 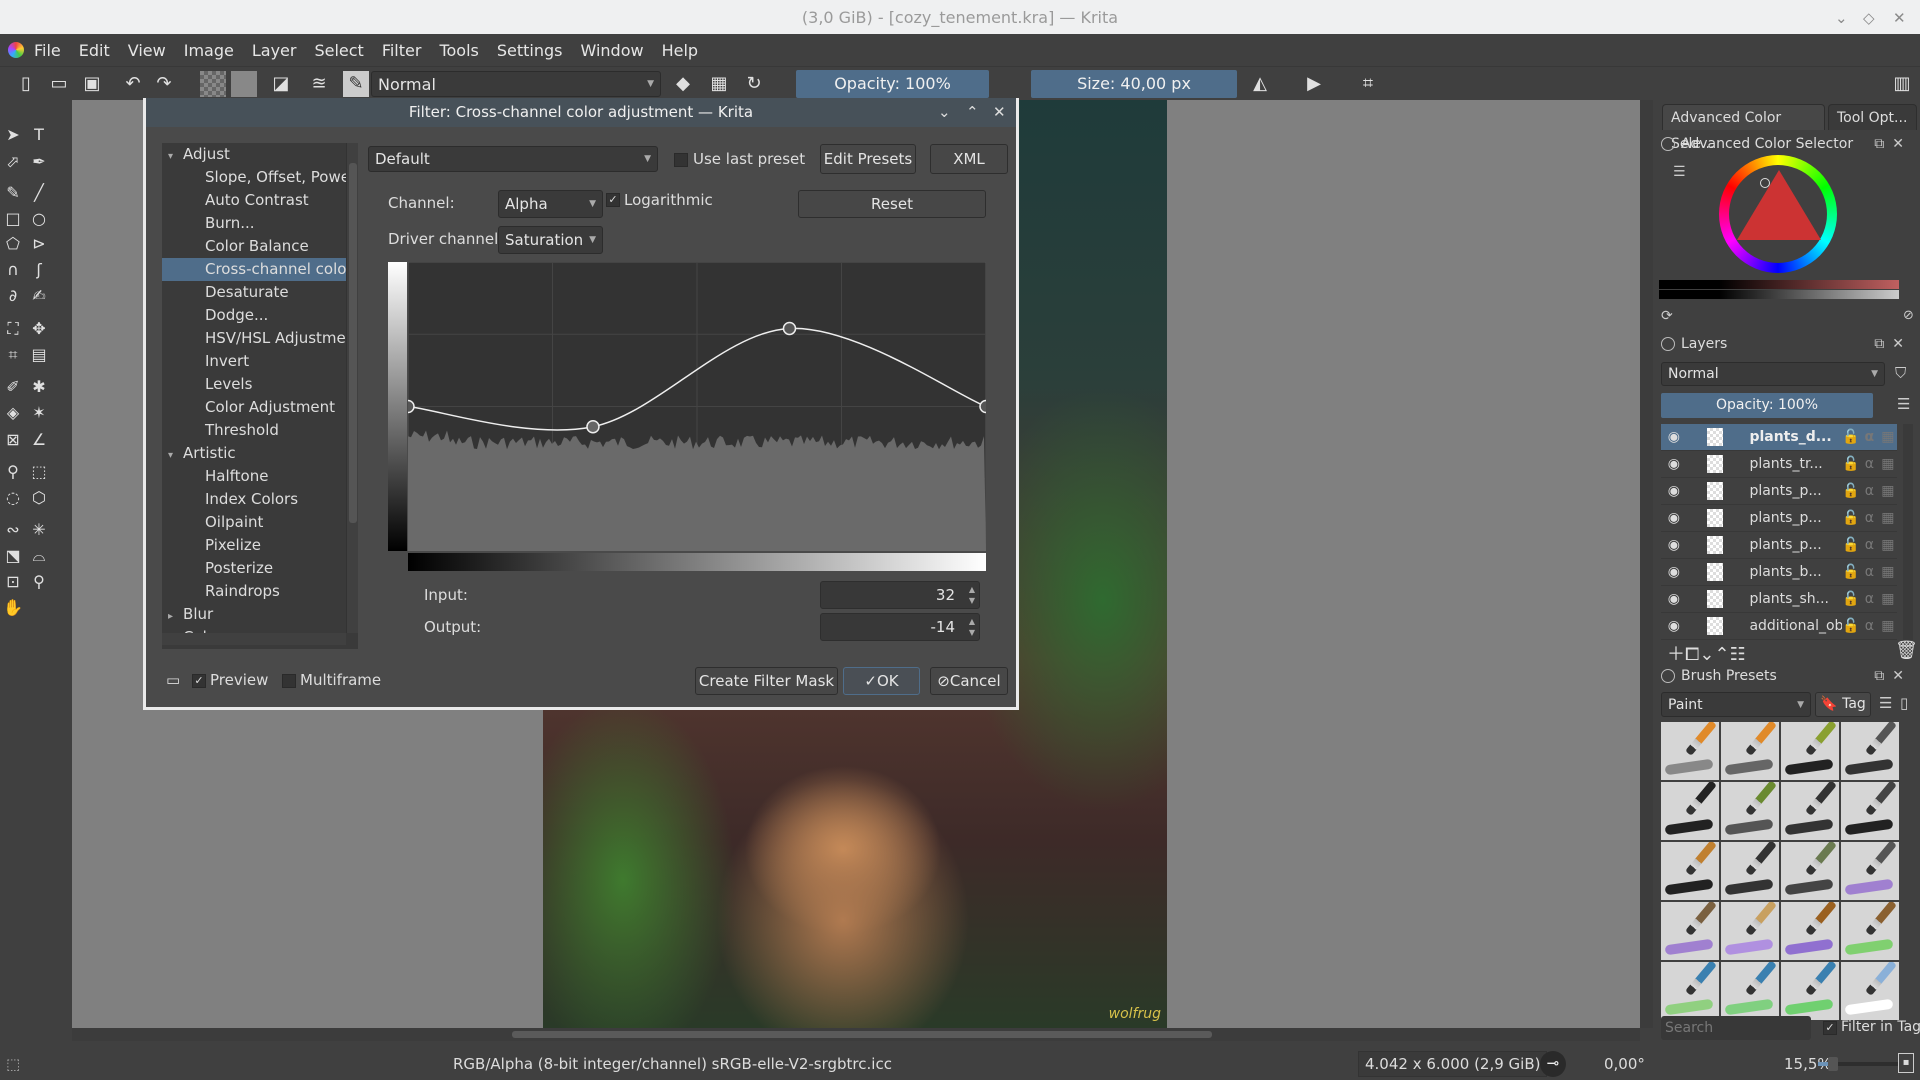 I want to click on menu-settings: Settings, so click(x=530, y=50).